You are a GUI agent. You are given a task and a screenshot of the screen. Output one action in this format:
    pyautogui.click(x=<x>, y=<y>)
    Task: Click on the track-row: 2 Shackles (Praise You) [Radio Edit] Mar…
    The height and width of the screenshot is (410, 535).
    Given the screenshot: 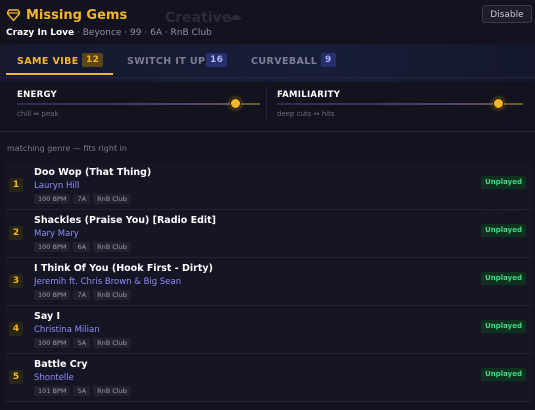 What is the action you would take?
    pyautogui.click(x=268, y=234)
    